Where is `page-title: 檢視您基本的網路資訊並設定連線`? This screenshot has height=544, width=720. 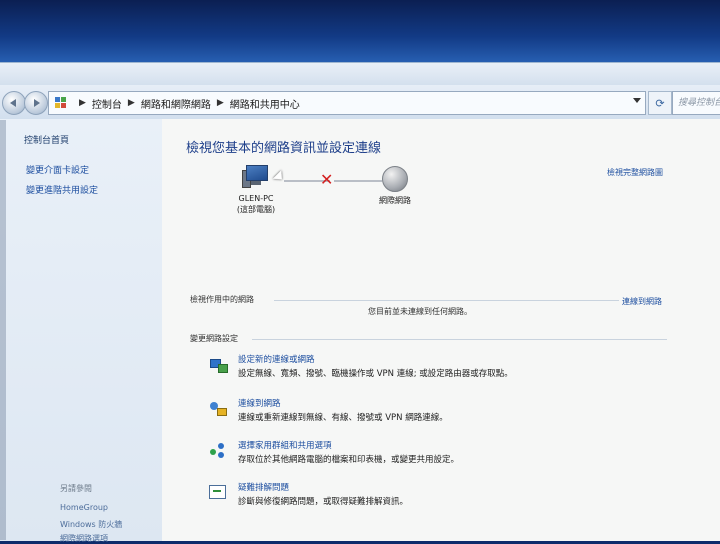 page-title: 檢視您基本的網路資訊並設定連線 is located at coordinates (284, 148).